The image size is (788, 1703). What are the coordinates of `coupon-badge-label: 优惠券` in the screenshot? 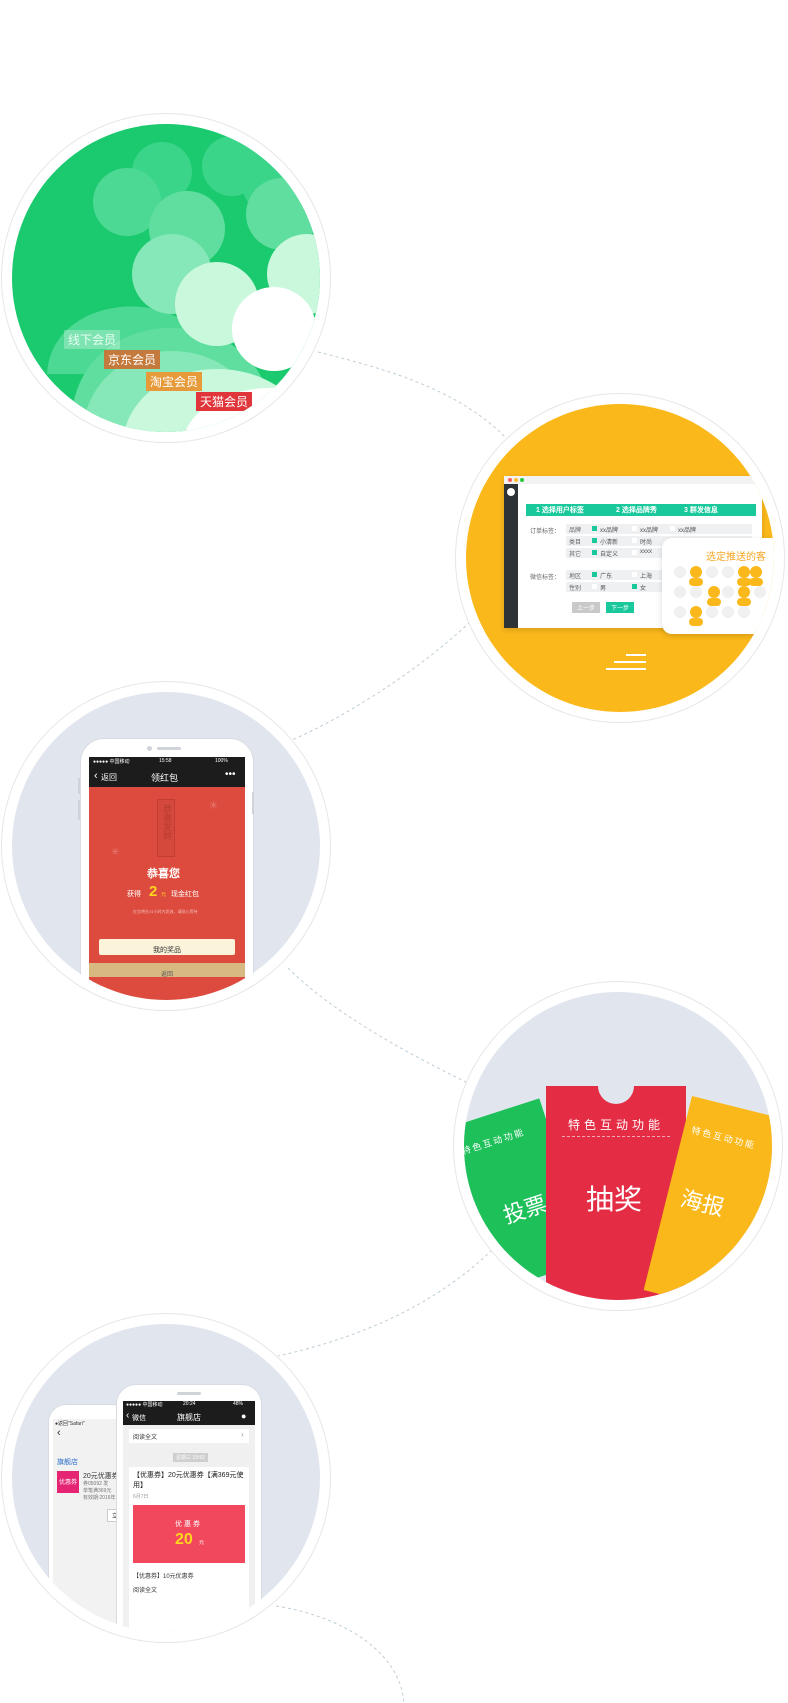 It's located at (67, 1483).